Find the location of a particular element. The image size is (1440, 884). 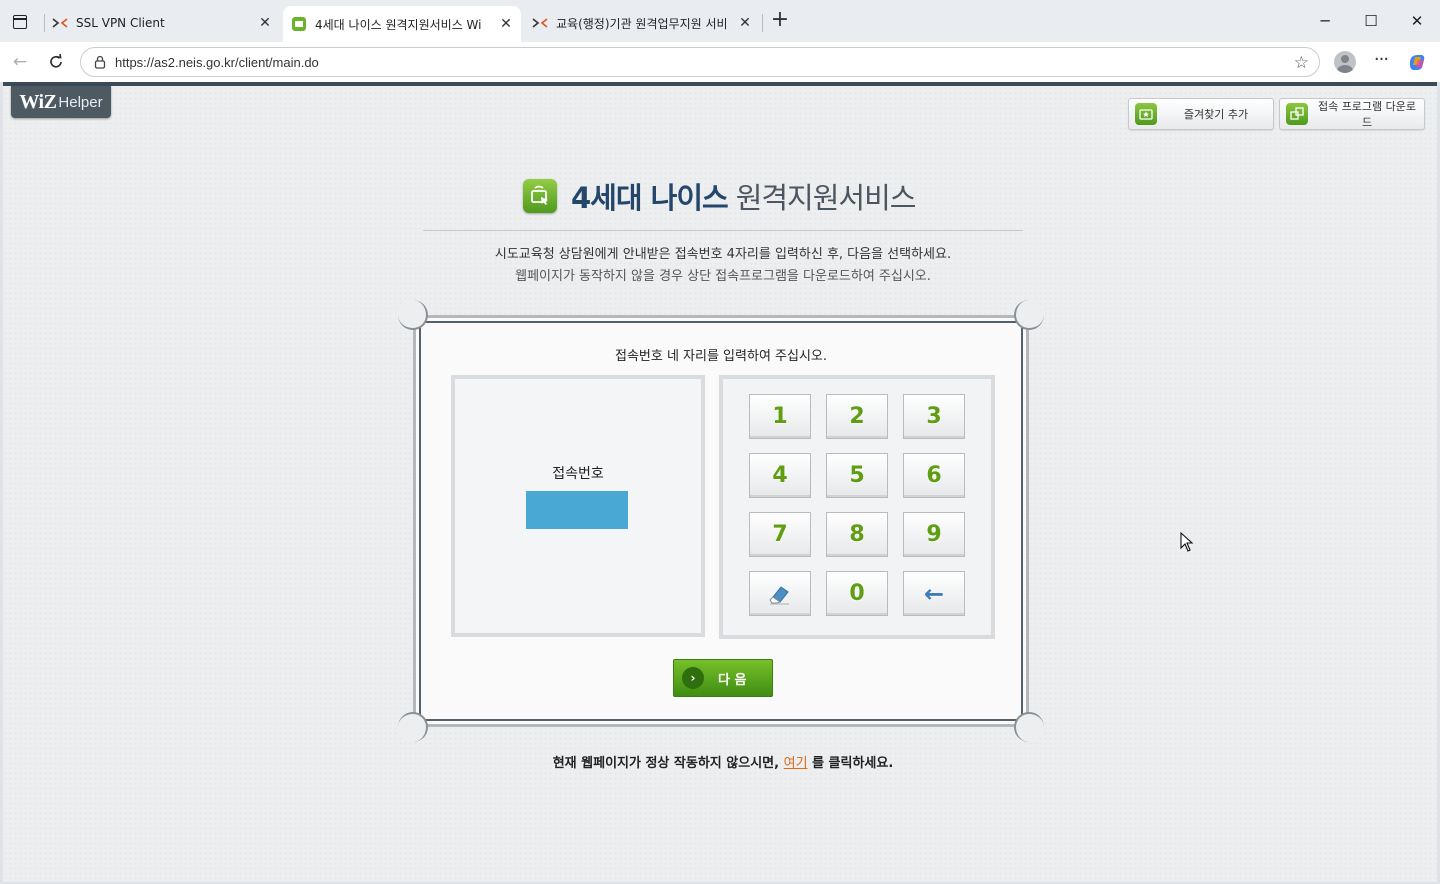

key-0: 0 is located at coordinates (857, 593).